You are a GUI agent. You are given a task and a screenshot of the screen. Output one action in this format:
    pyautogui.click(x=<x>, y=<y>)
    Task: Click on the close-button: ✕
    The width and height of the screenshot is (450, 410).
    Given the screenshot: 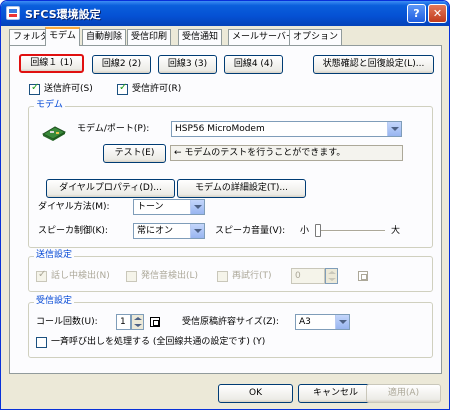 What is the action you would take?
    pyautogui.click(x=437, y=13)
    